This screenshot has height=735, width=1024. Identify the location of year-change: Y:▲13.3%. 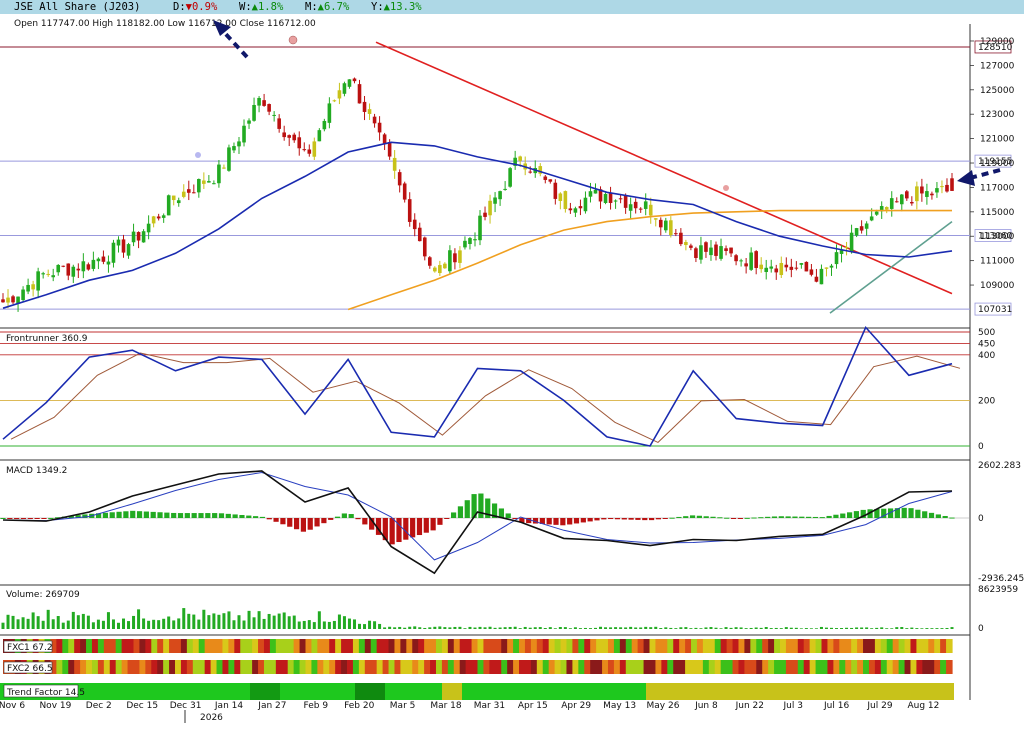
(396, 7).